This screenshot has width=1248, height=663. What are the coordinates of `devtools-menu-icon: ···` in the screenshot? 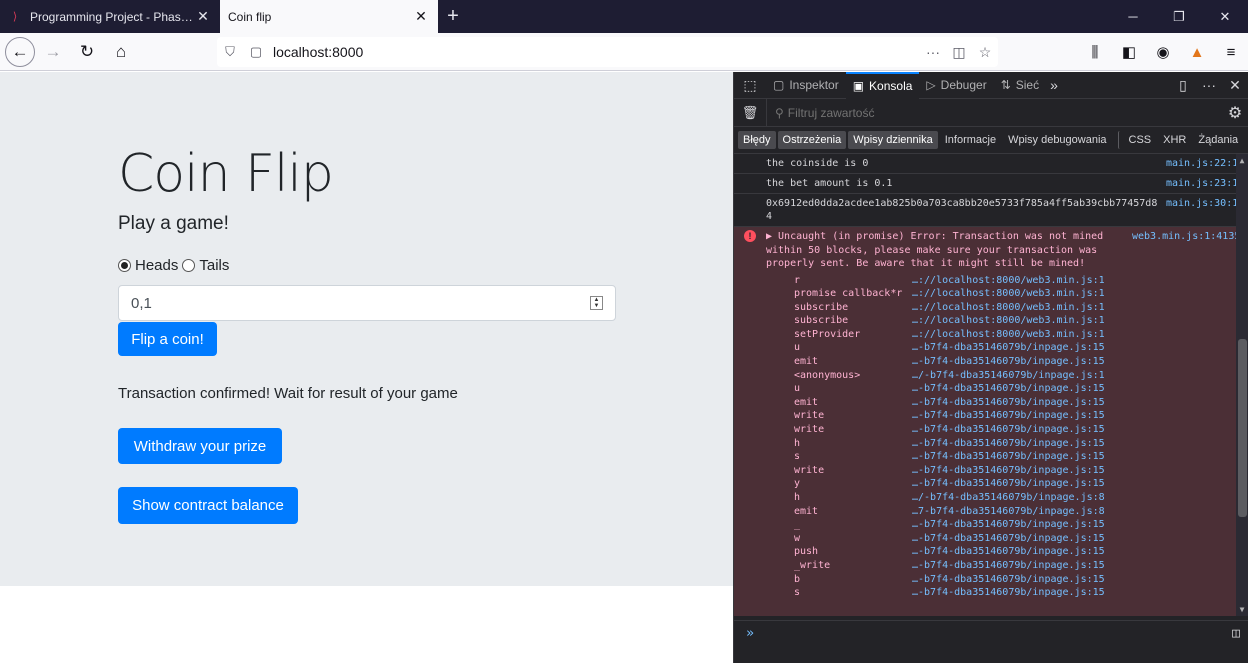 It's located at (1209, 85).